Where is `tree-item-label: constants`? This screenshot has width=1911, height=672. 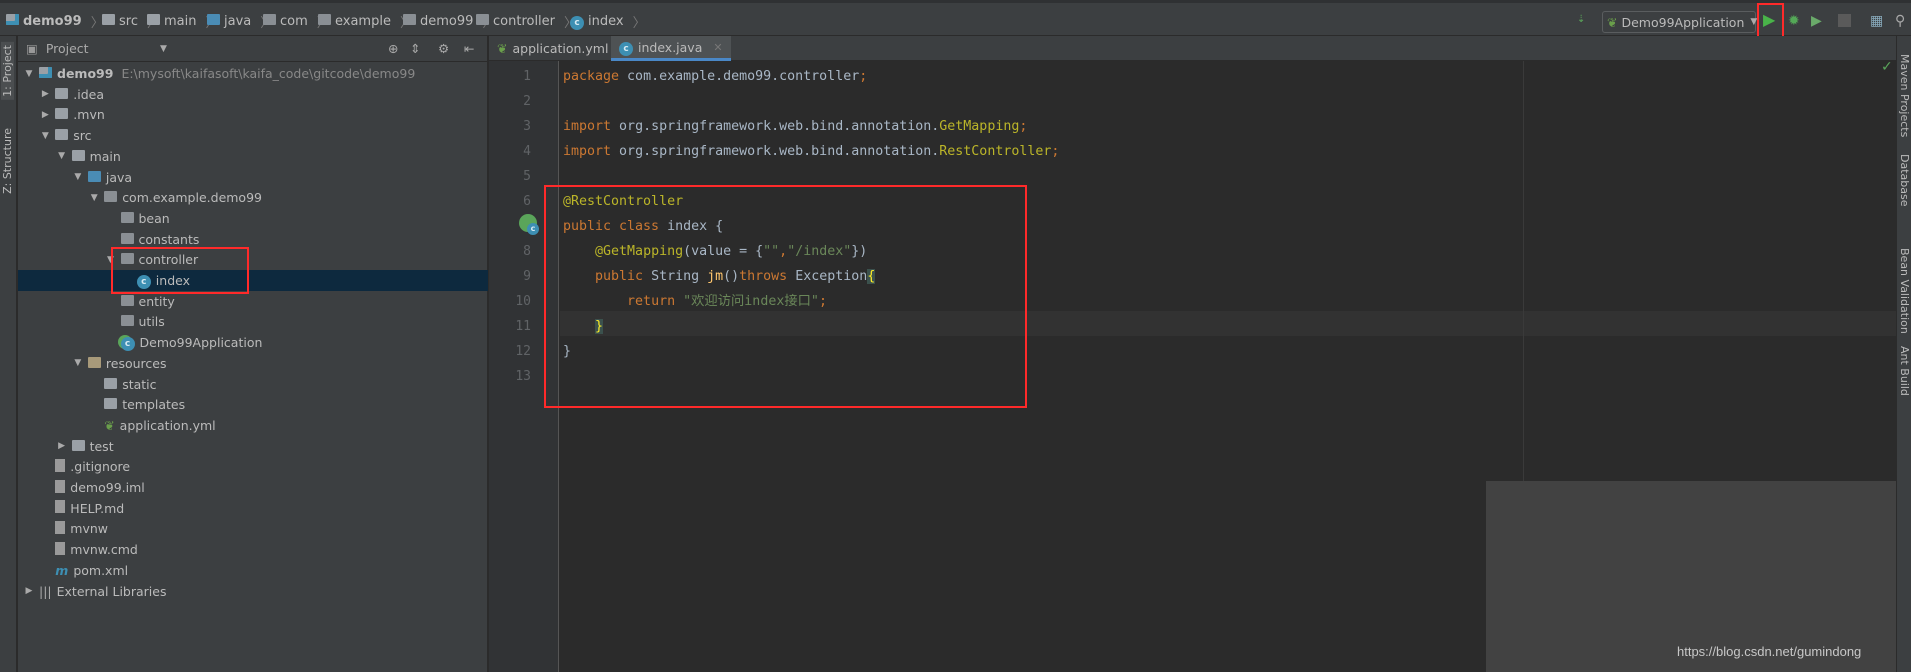 tree-item-label: constants is located at coordinates (169, 239).